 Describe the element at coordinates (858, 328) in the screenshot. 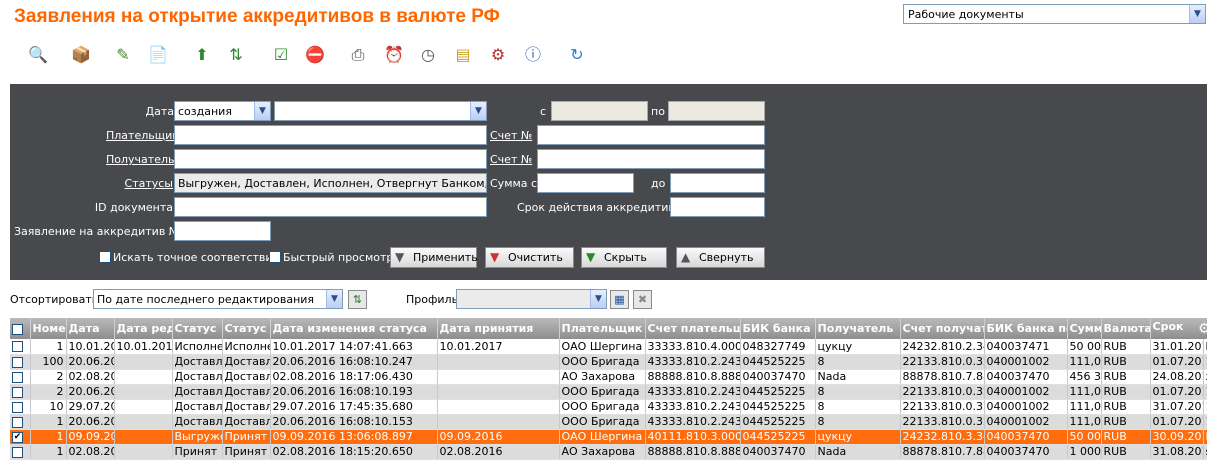

I see `column-header: Получатель` at that location.